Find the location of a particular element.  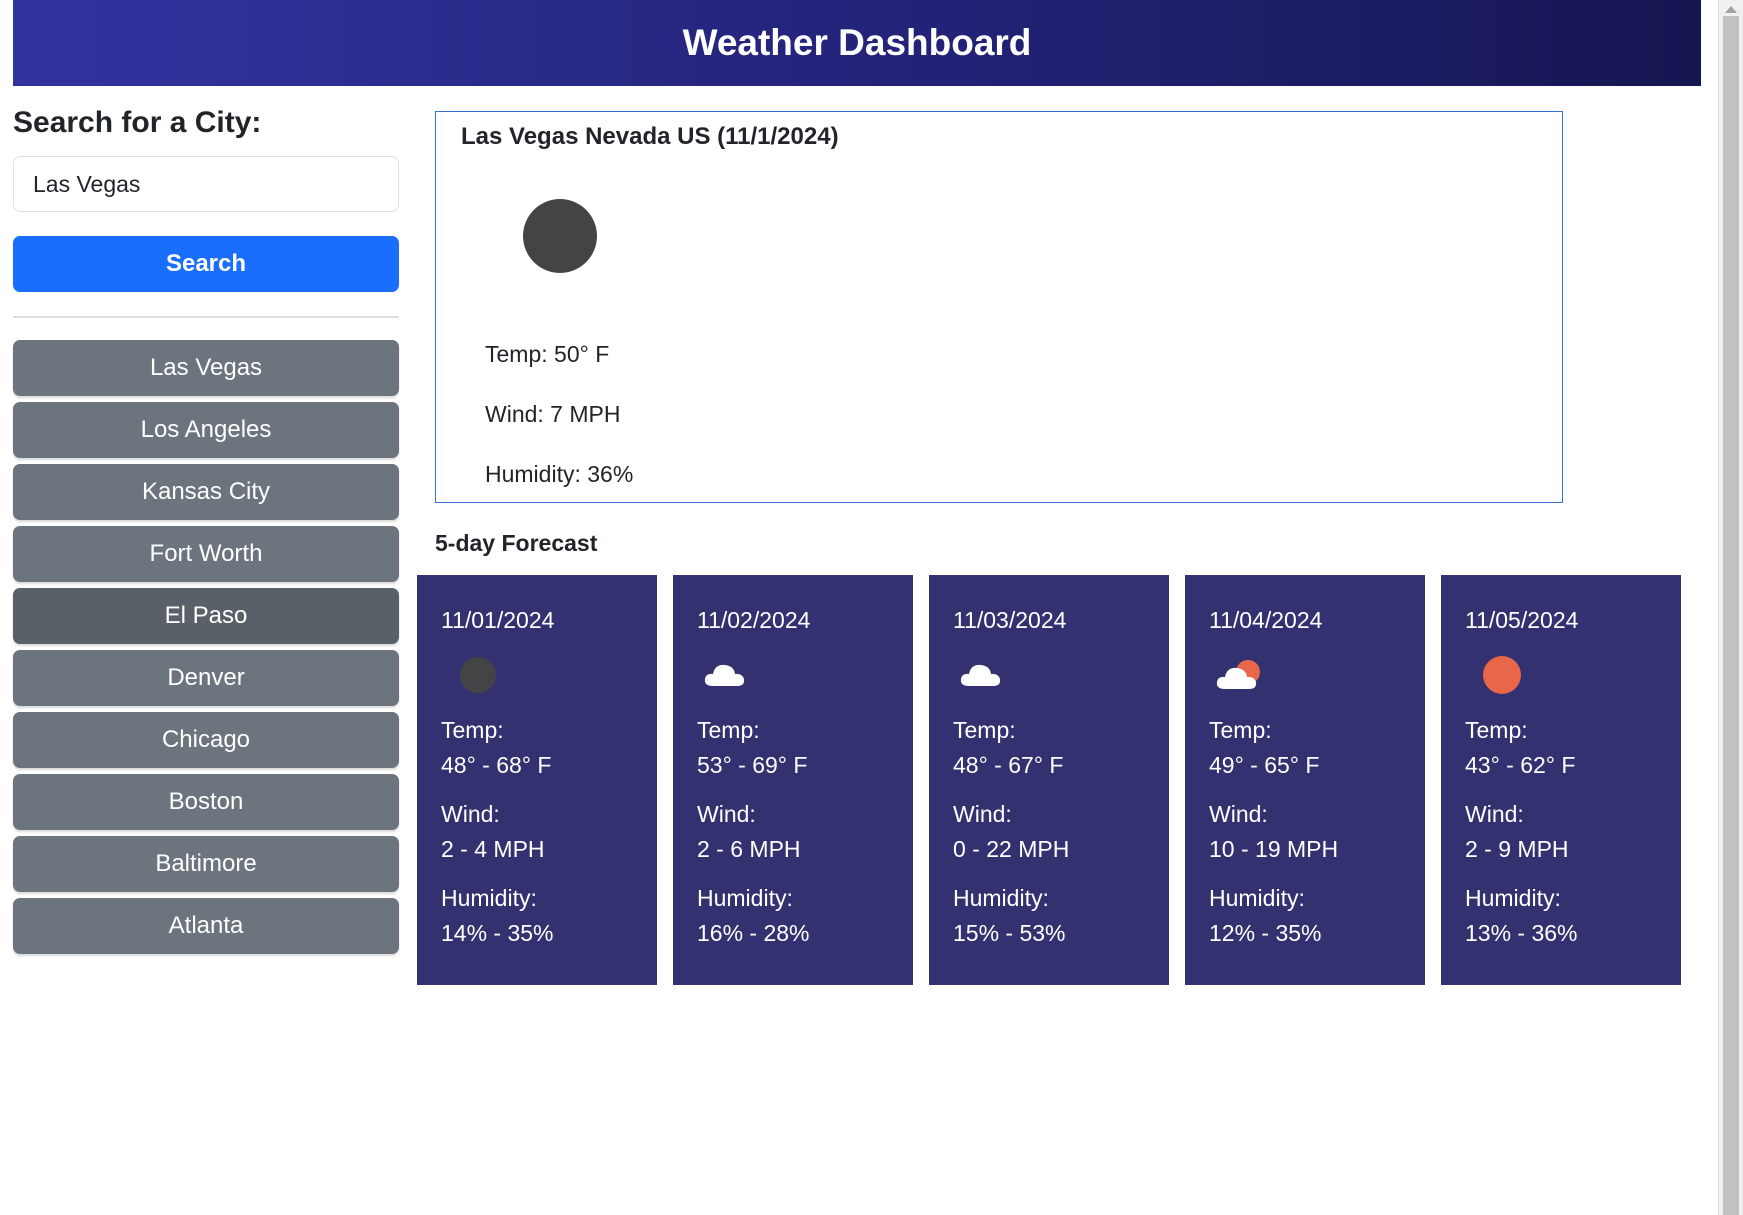

forecast-wind: 10 - 19 MPH is located at coordinates (1274, 849).